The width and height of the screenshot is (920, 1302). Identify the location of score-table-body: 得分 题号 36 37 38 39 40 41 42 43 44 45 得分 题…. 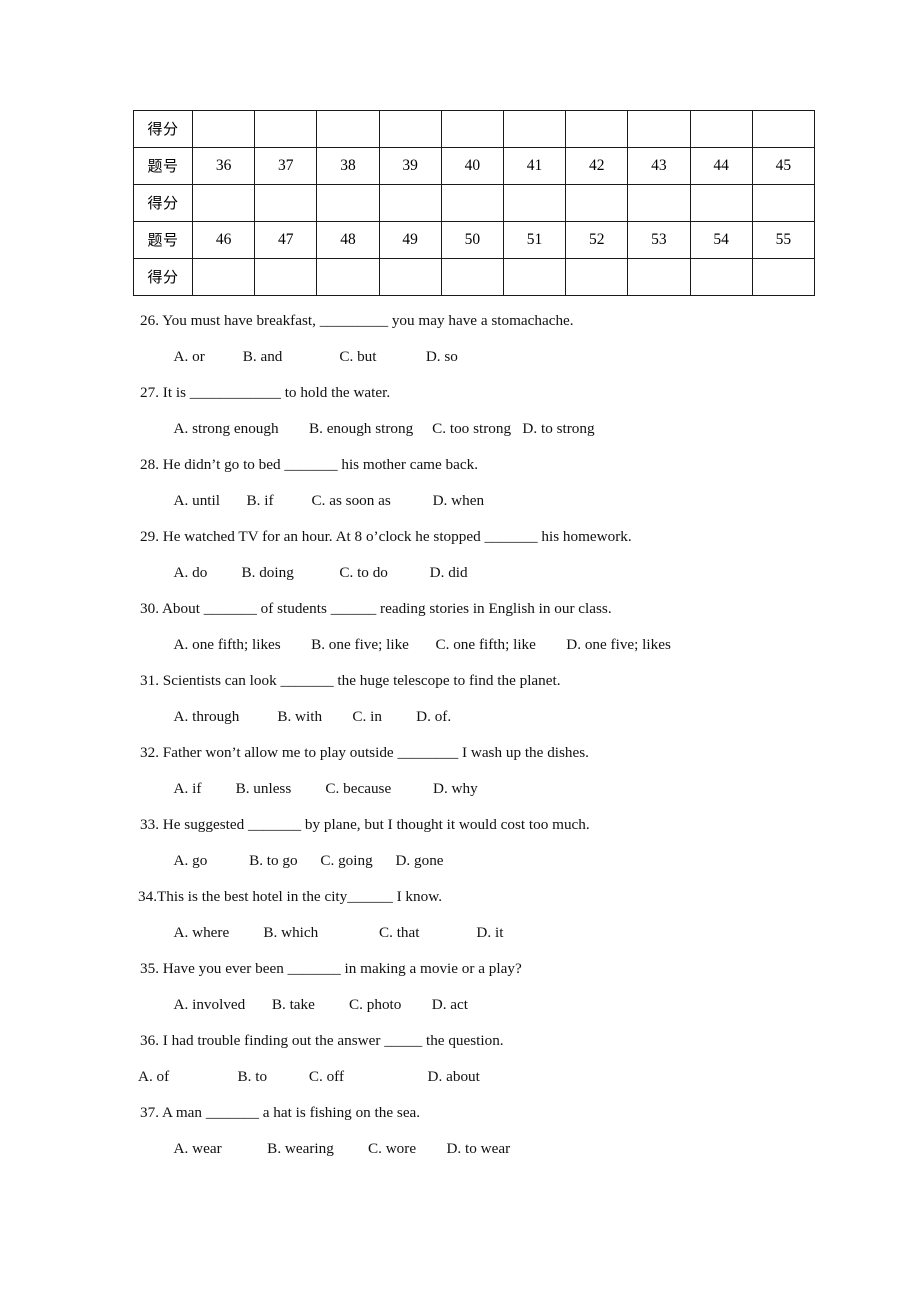
(474, 203).